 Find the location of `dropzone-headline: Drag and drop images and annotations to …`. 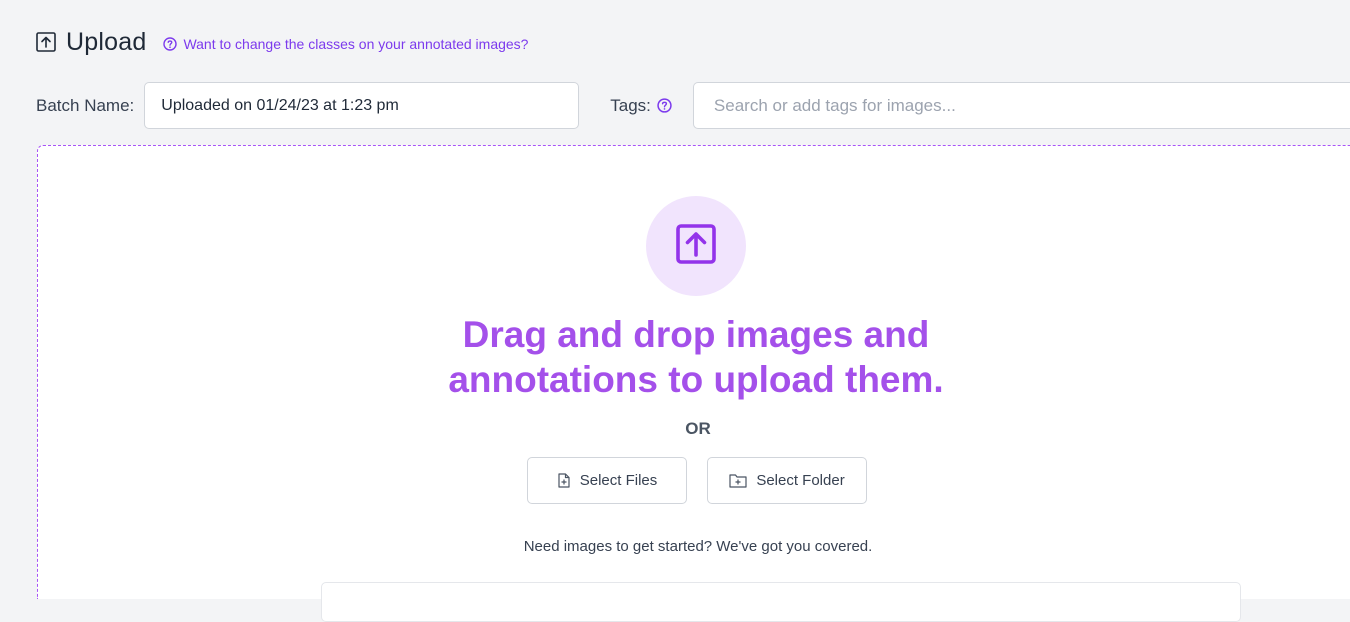

dropzone-headline: Drag and drop images and annotations to … is located at coordinates (696, 357).